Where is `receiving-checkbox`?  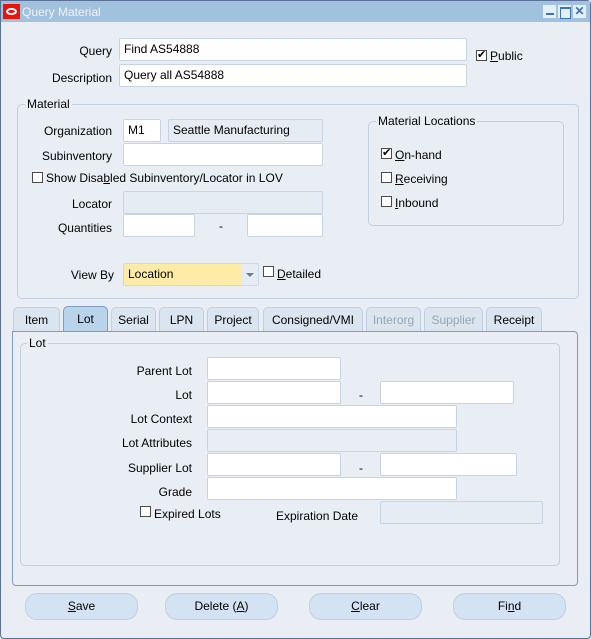
receiving-checkbox is located at coordinates (386, 177).